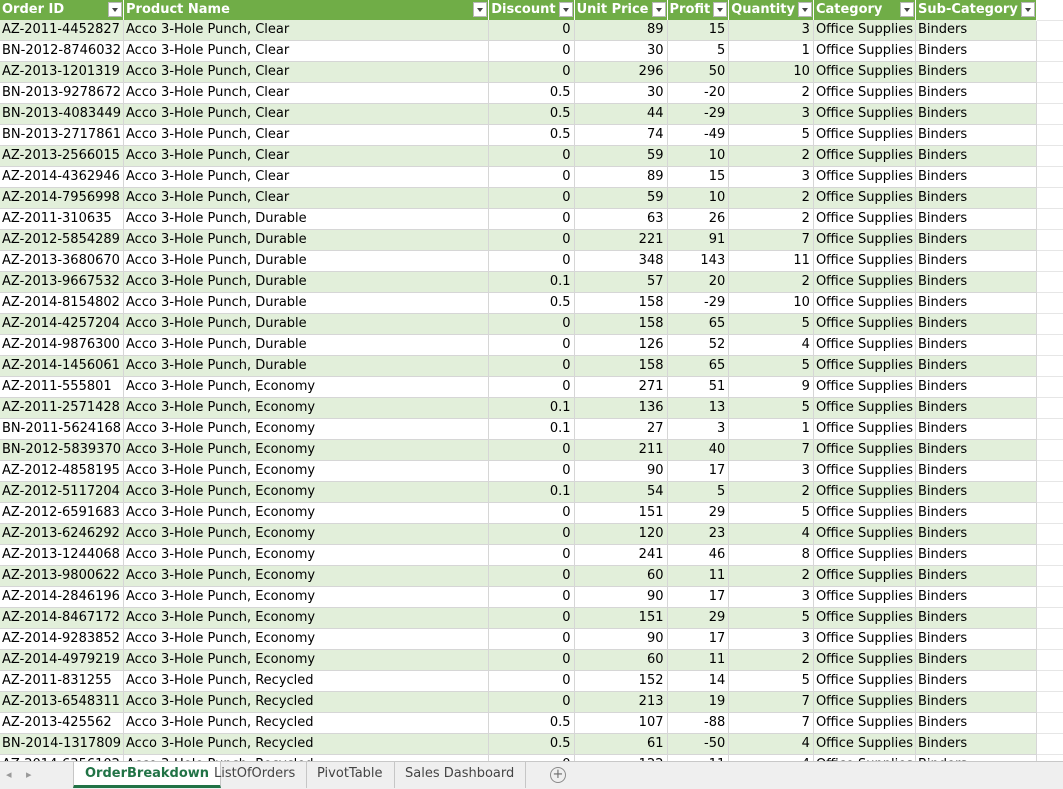 This screenshot has height=789, width=1063. I want to click on tab-pivottable: PivotTable, so click(350, 775).